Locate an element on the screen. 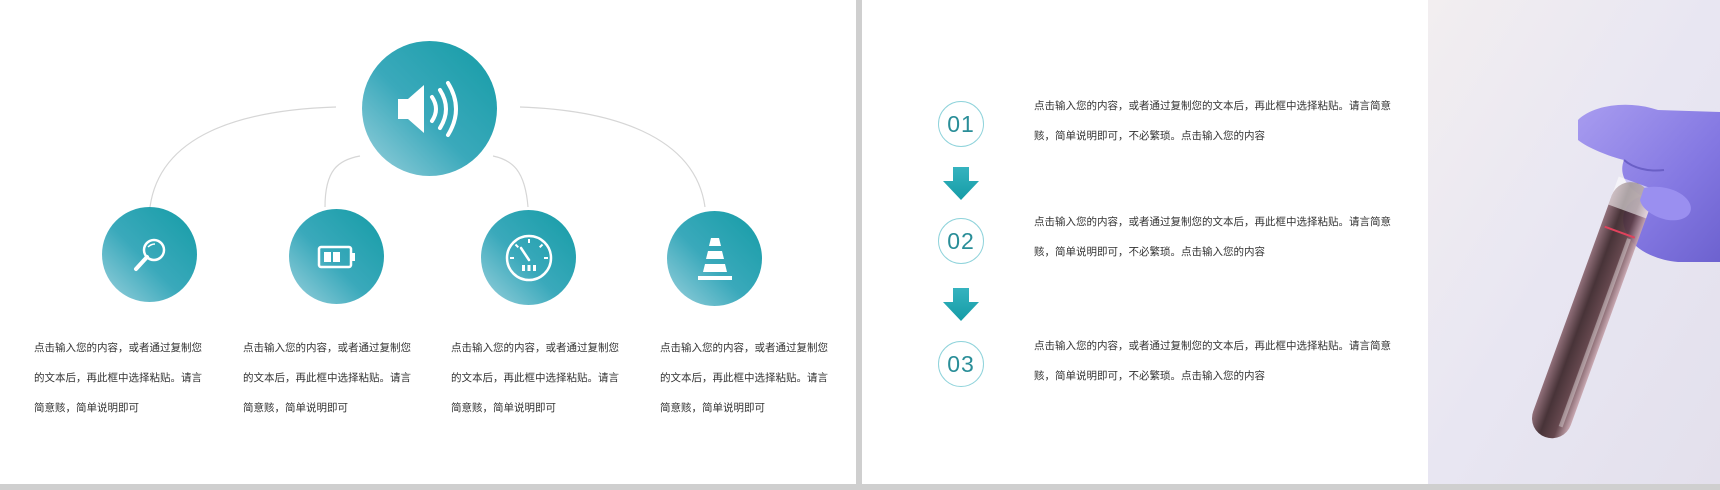  node-circle-cone is located at coordinates (714, 258).